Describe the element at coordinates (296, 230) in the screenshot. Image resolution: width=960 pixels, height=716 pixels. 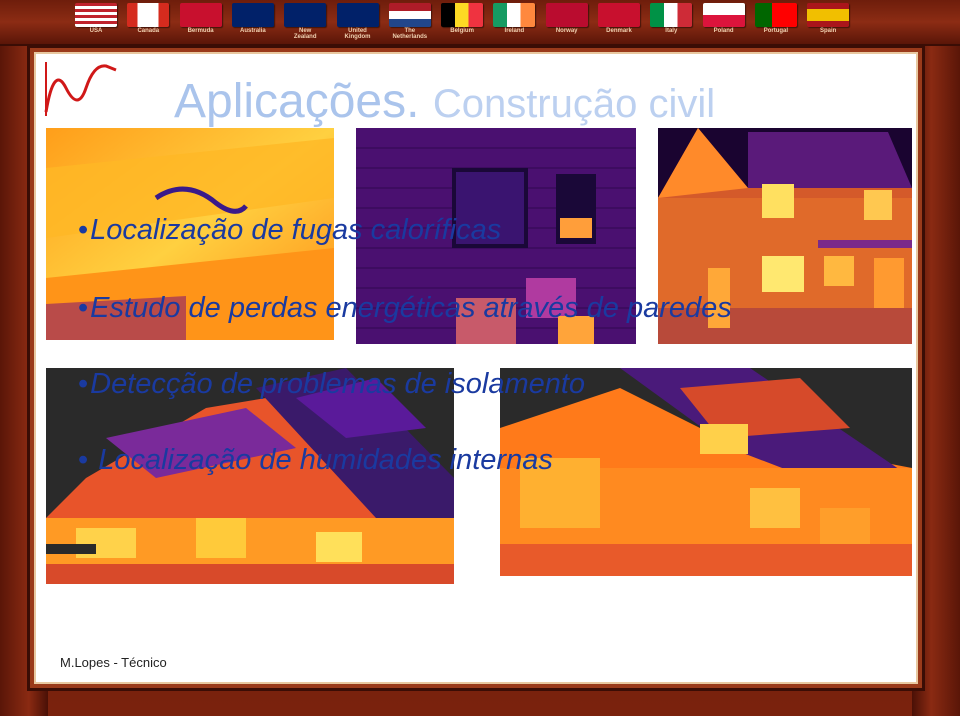
I see `bullet-text: Localização de fugas caloríficas` at that location.